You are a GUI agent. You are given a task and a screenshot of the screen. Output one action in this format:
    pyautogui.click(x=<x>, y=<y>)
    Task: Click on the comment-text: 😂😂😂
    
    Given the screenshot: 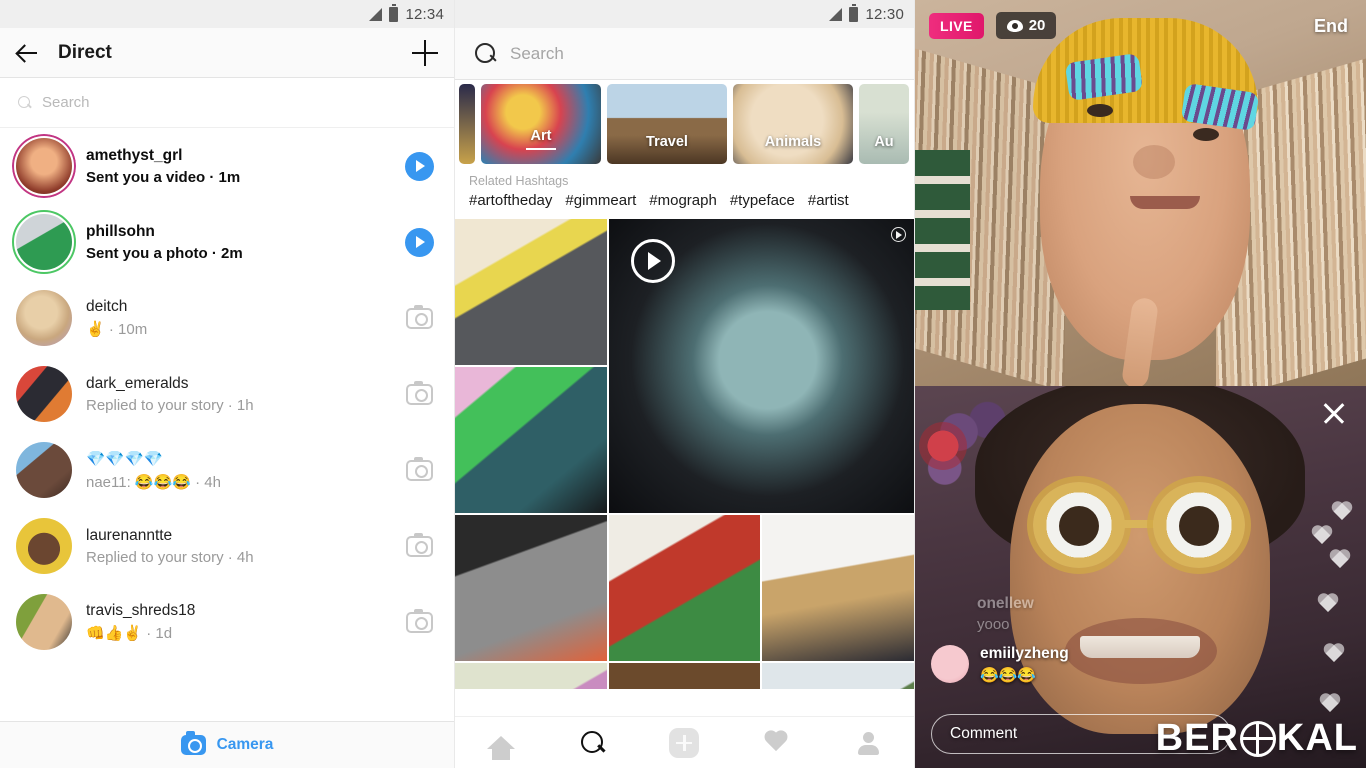 What is the action you would take?
    pyautogui.click(x=1008, y=675)
    